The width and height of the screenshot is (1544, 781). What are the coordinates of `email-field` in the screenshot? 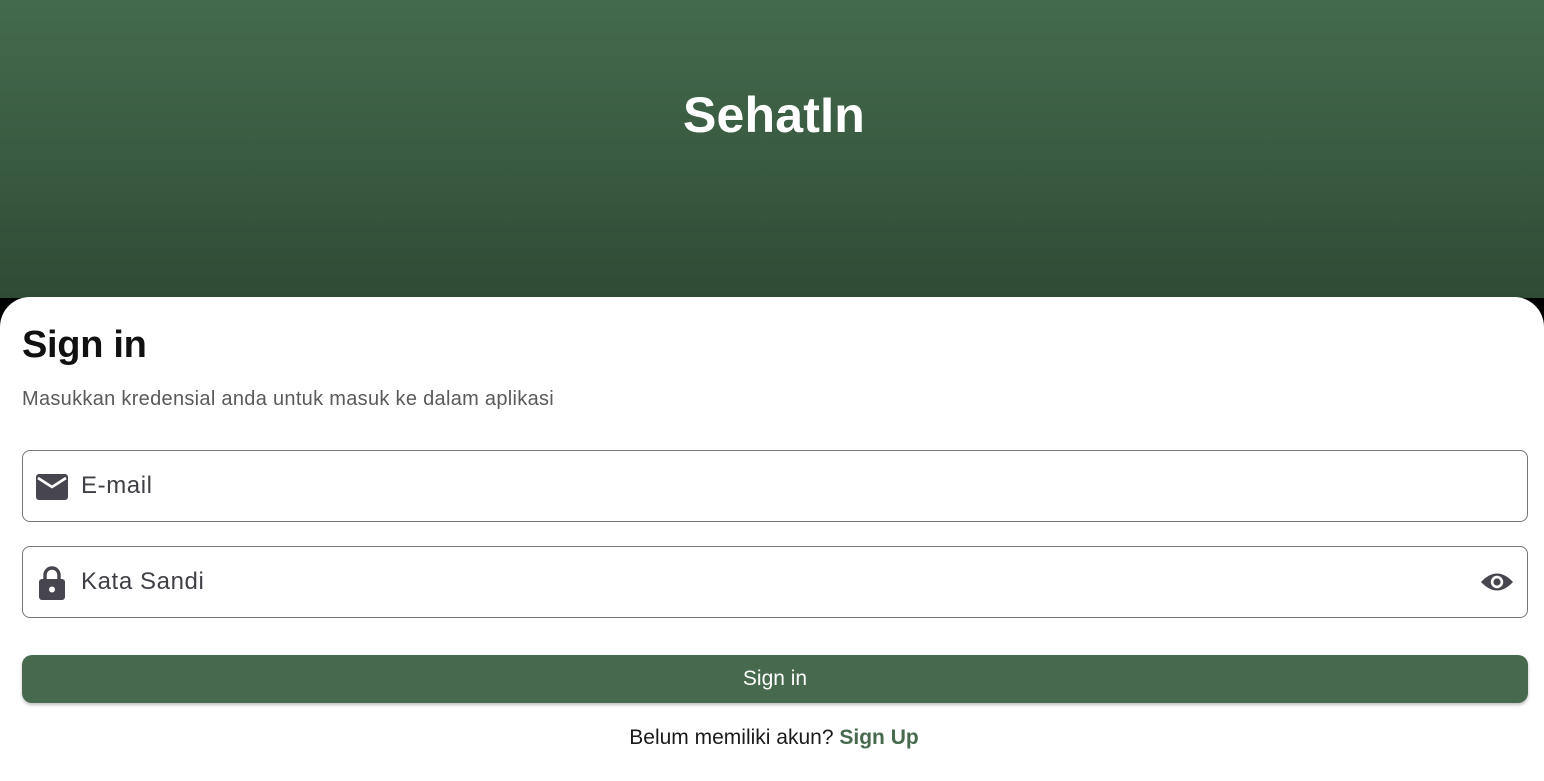 It's located at (775, 486).